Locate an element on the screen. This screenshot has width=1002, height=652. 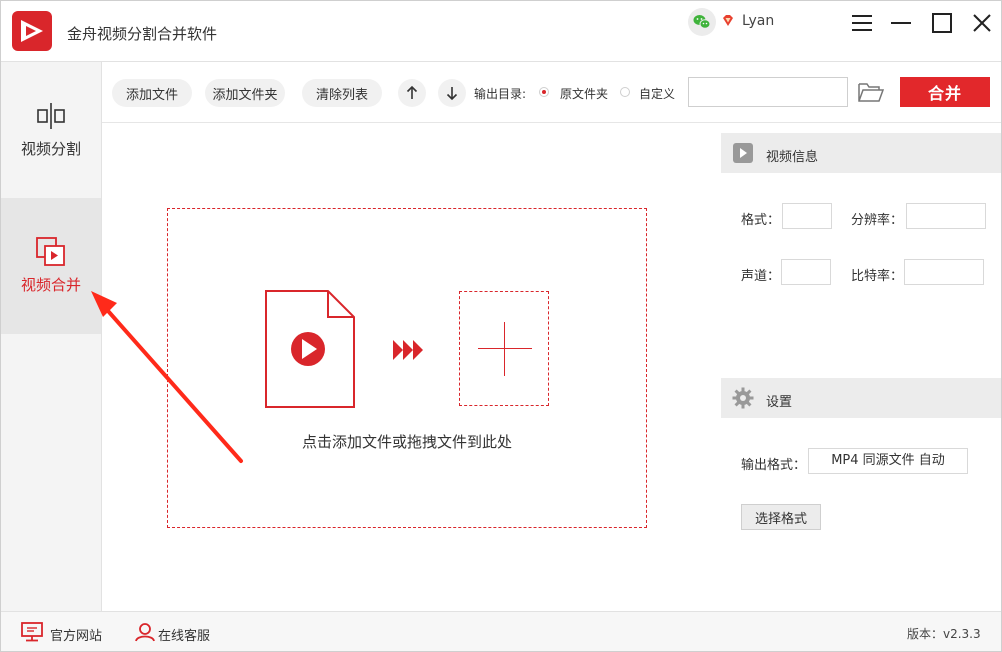
format-value-box is located at coordinates (807, 216).